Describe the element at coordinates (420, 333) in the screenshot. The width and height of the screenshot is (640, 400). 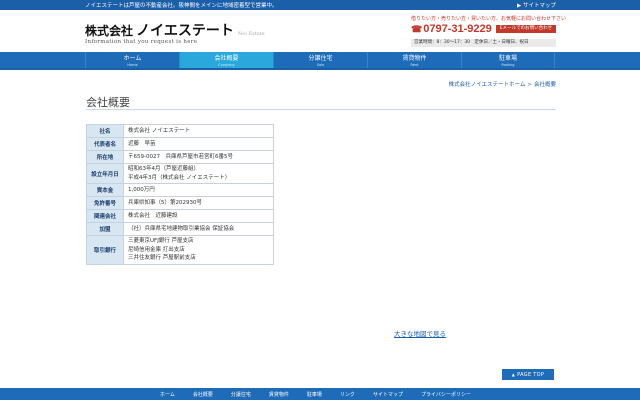
I see `large-map-link: 大きな地図で見る` at that location.